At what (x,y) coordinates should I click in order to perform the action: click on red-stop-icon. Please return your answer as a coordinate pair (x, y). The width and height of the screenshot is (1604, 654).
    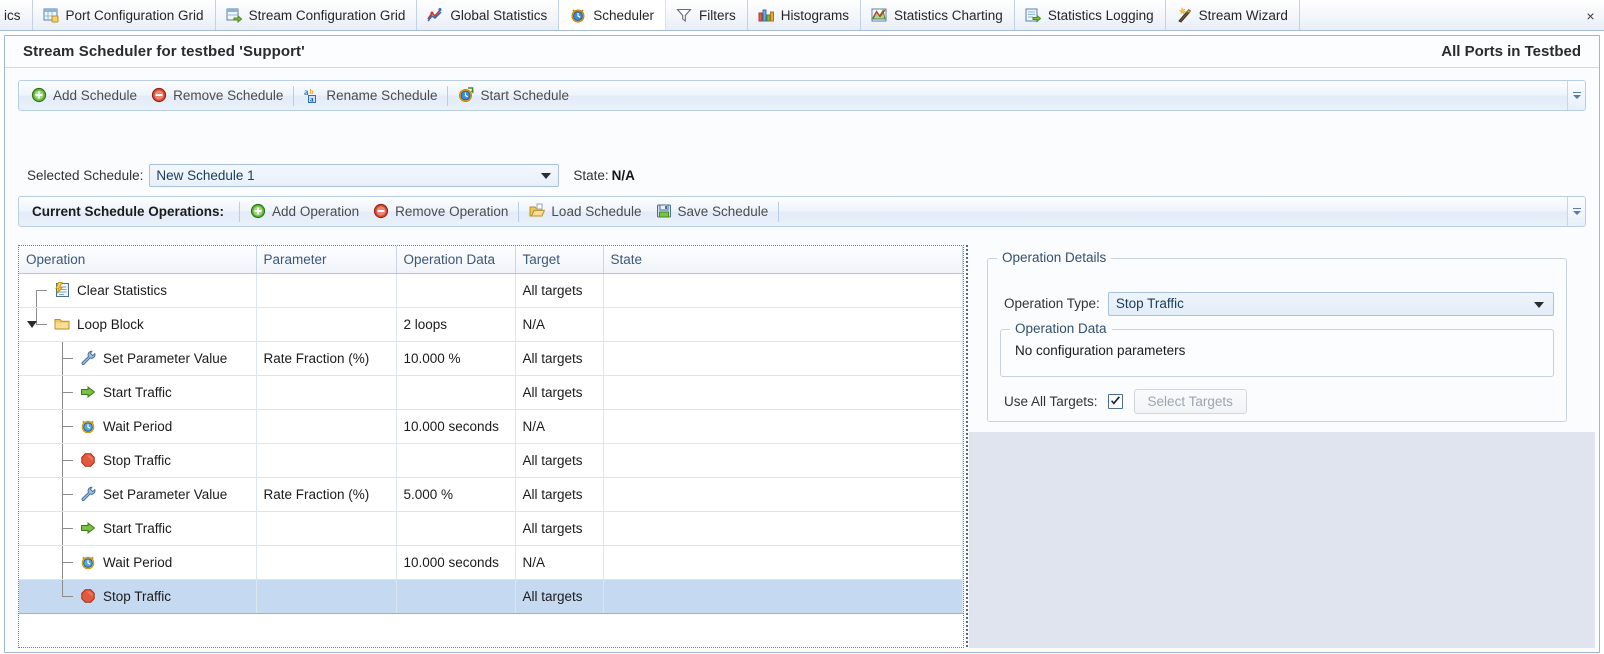
    Looking at the image, I should click on (88, 460).